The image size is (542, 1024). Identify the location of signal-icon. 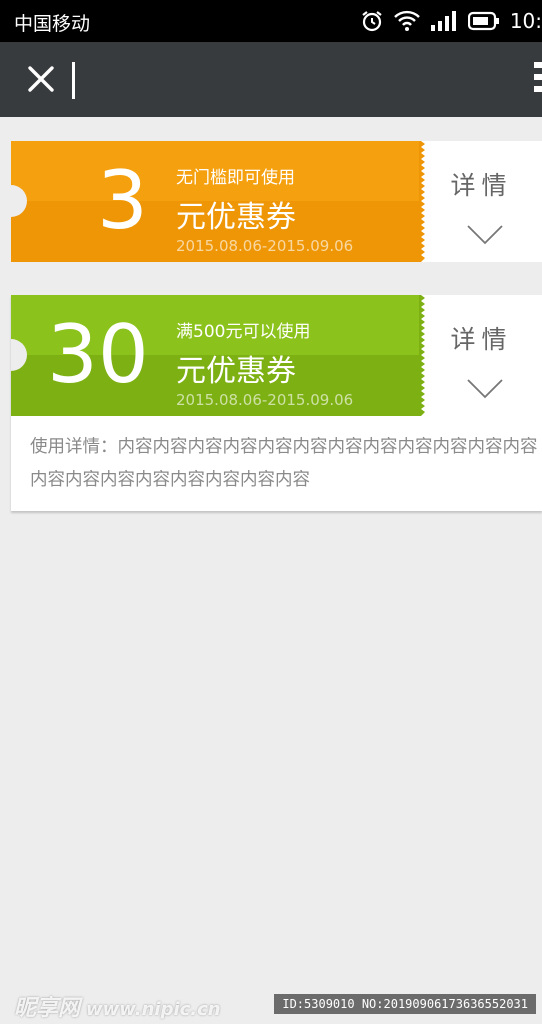
(444, 21).